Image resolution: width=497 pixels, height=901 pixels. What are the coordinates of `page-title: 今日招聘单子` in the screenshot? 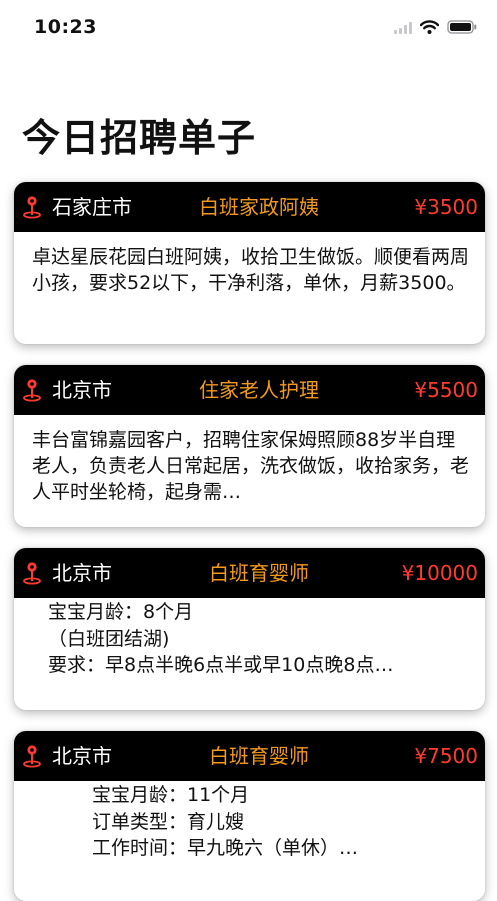 It's located at (139, 138).